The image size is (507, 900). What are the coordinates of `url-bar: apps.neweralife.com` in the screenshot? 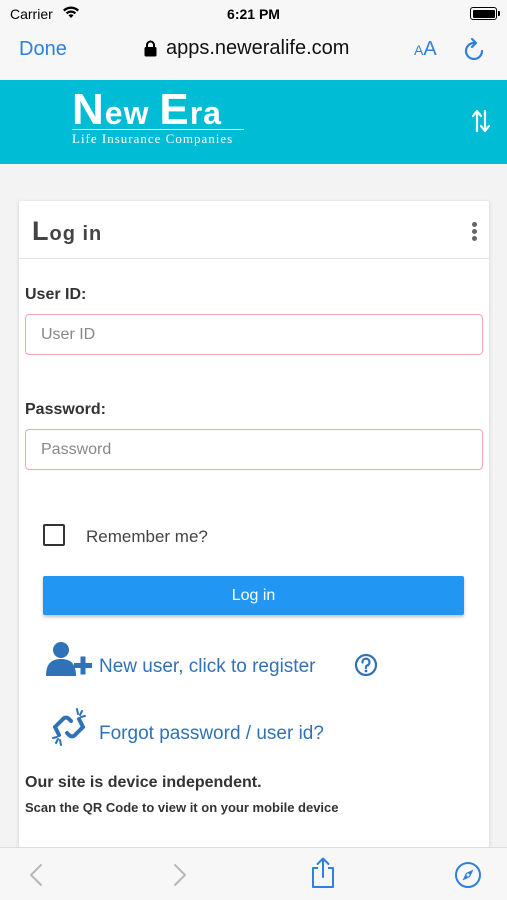 It's located at (257, 48).